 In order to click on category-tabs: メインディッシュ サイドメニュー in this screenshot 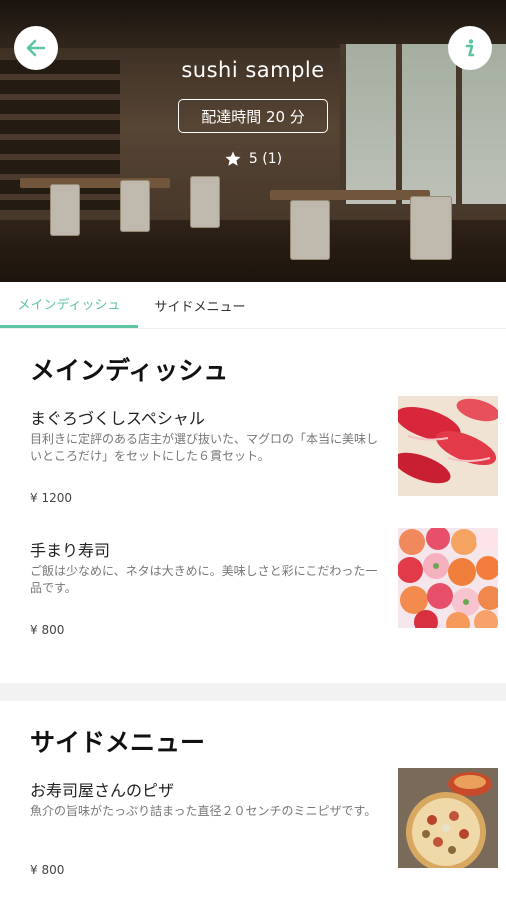, I will do `click(253, 305)`.